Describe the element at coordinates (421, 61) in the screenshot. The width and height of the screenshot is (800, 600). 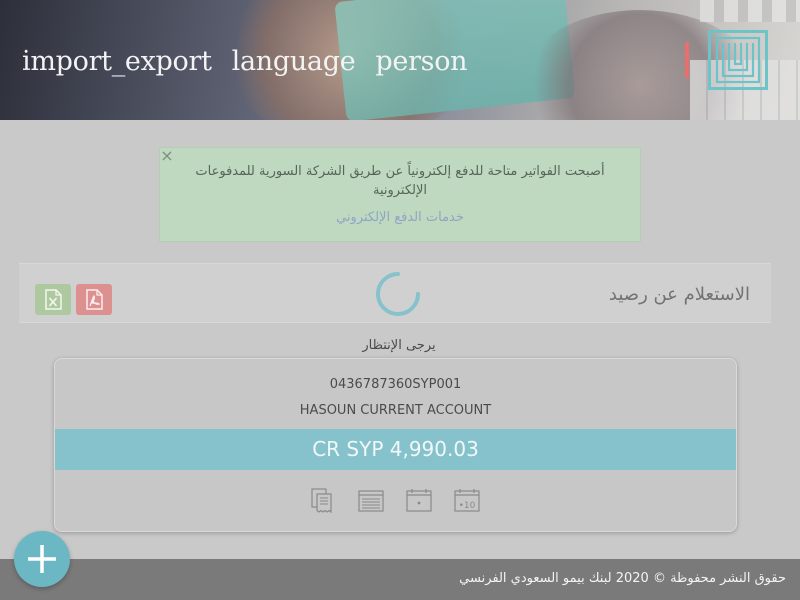
I see `person-icon: person` at that location.